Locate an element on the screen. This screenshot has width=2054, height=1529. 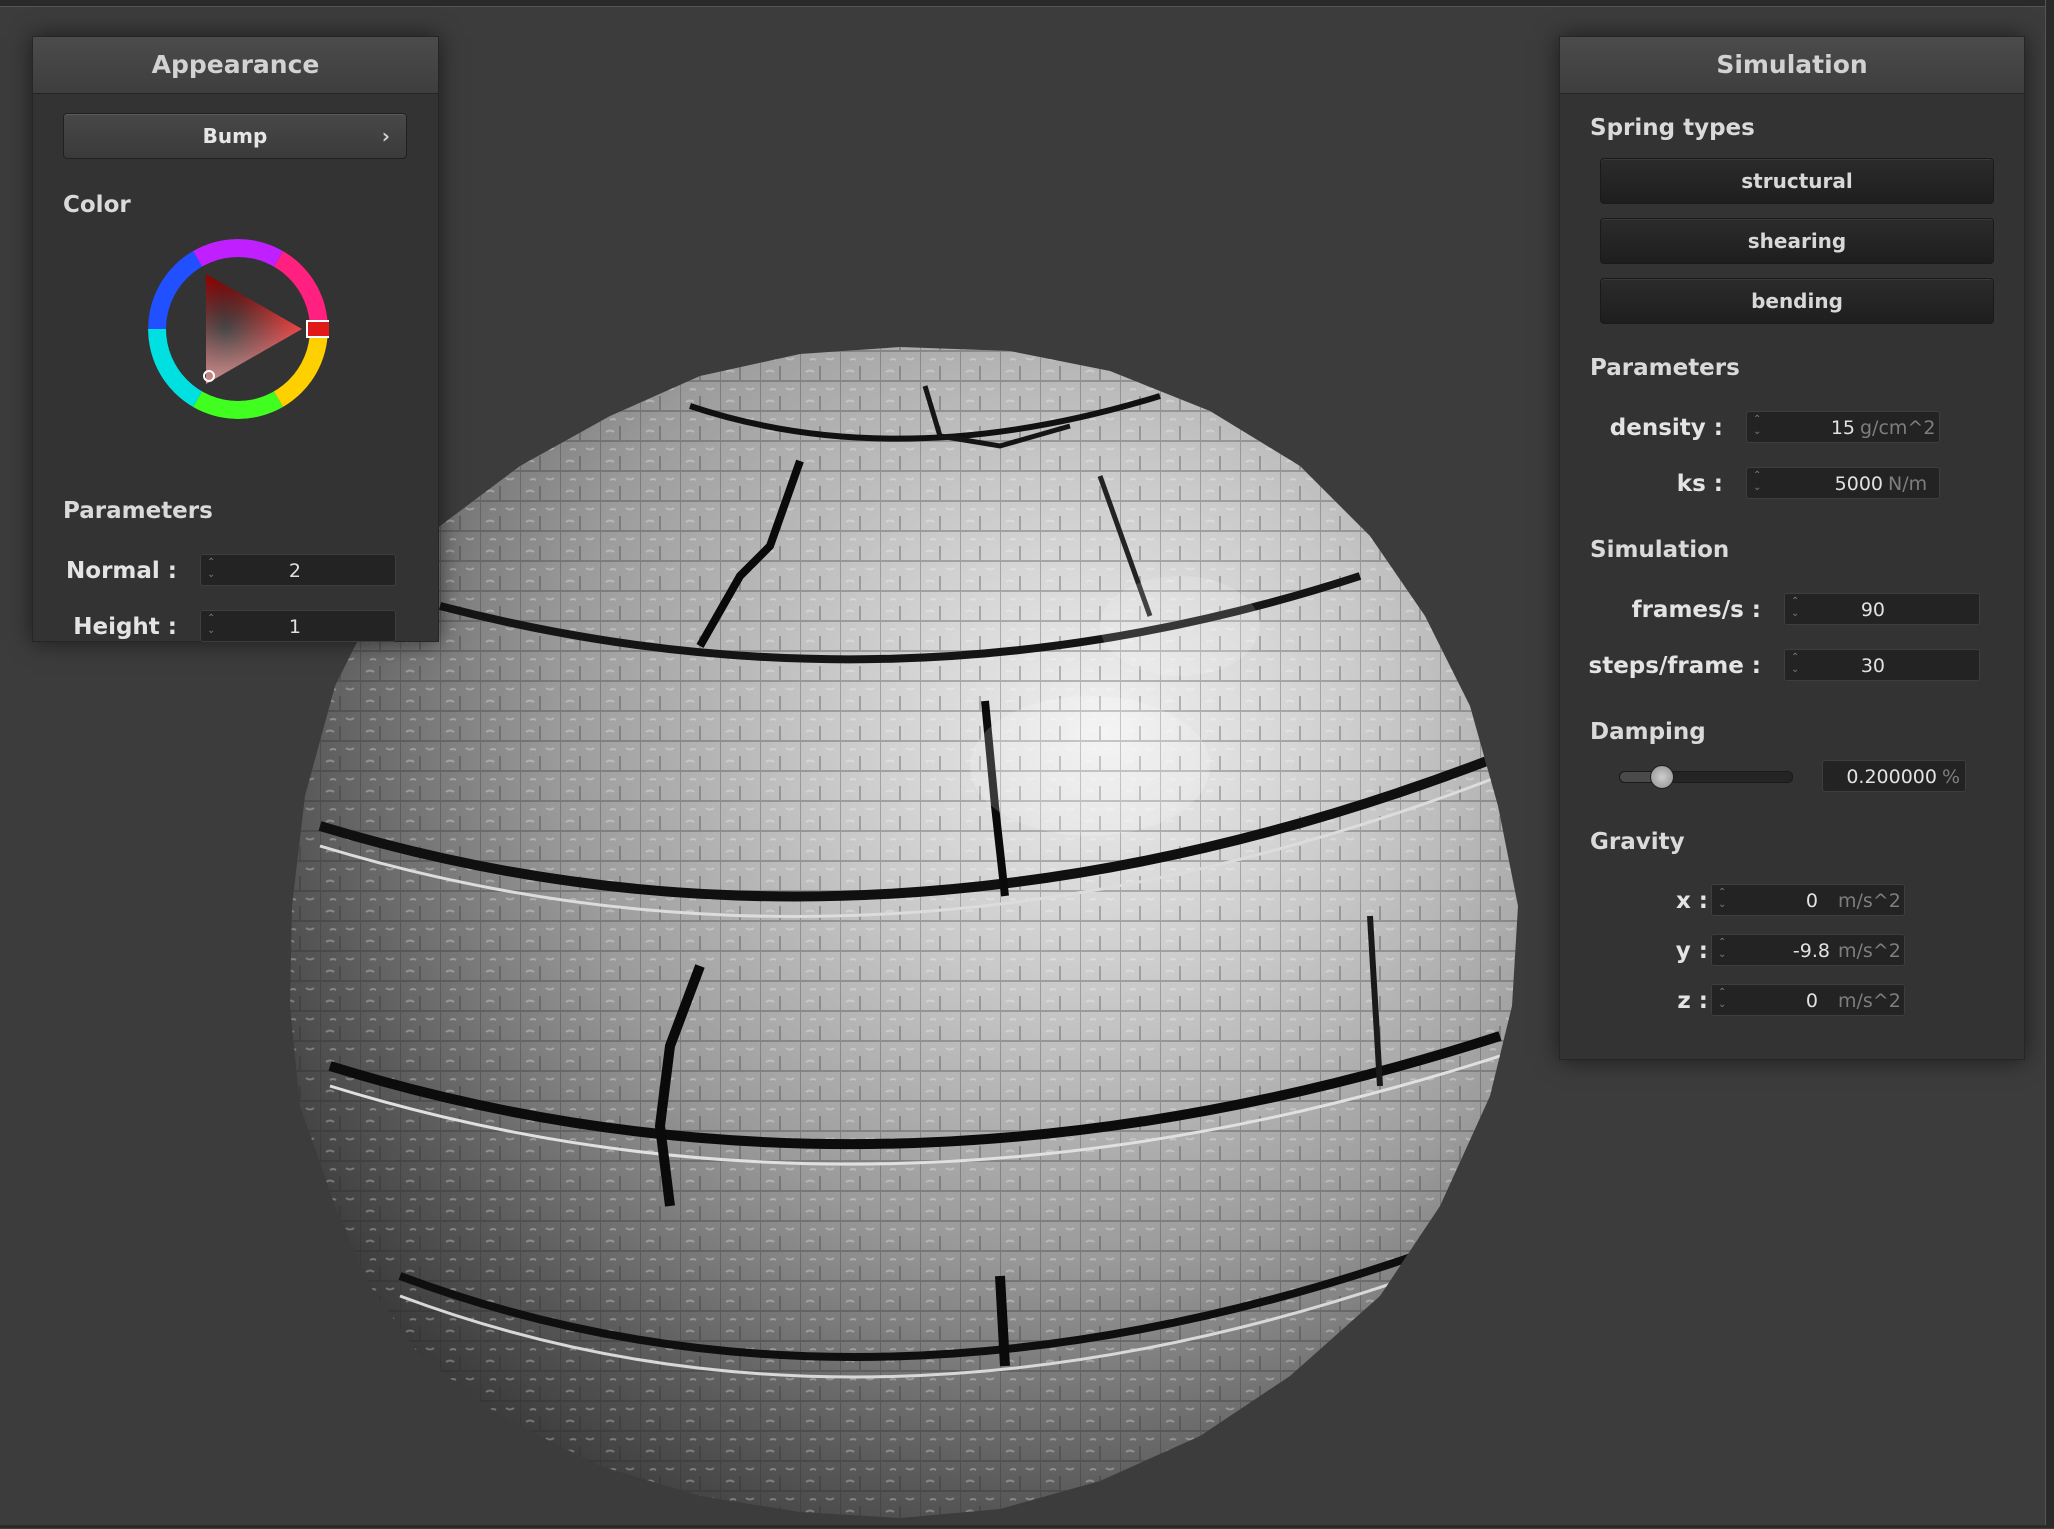
gravity-x-spinbox: ⌃ ⌄ 0 m/s^2 is located at coordinates (1808, 900).